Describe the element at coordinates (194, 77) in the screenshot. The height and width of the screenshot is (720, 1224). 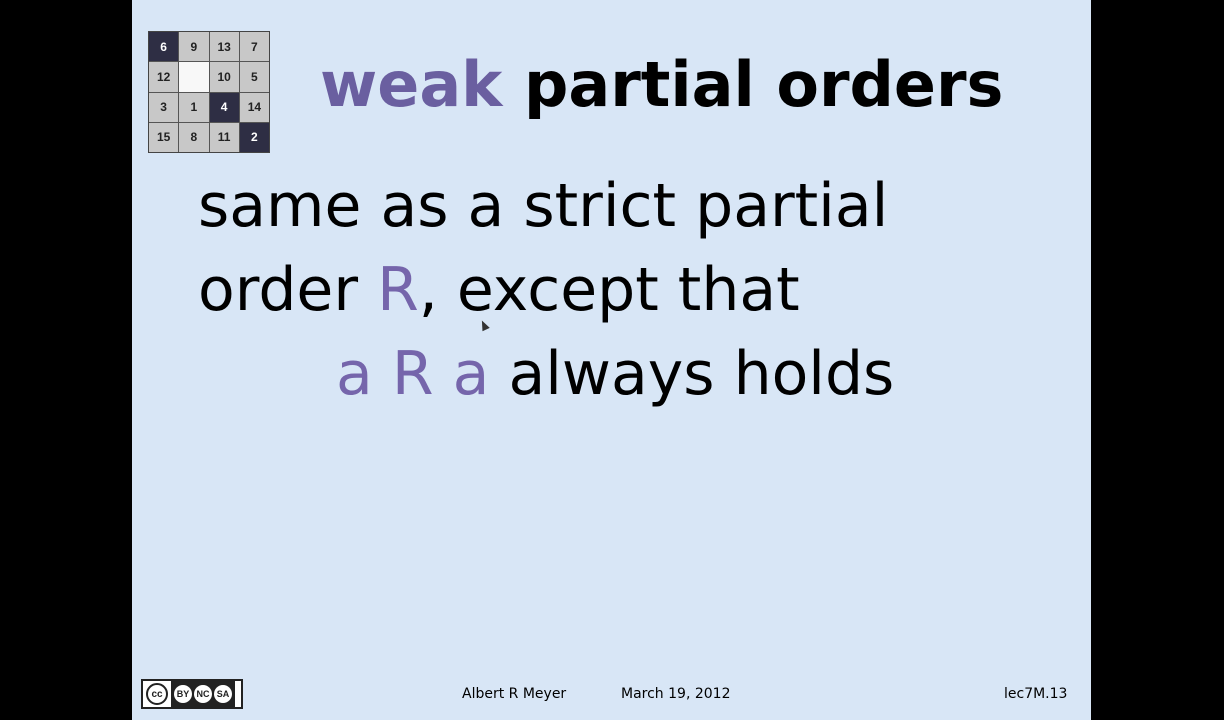
I see `puzzle-empty-tile` at that location.